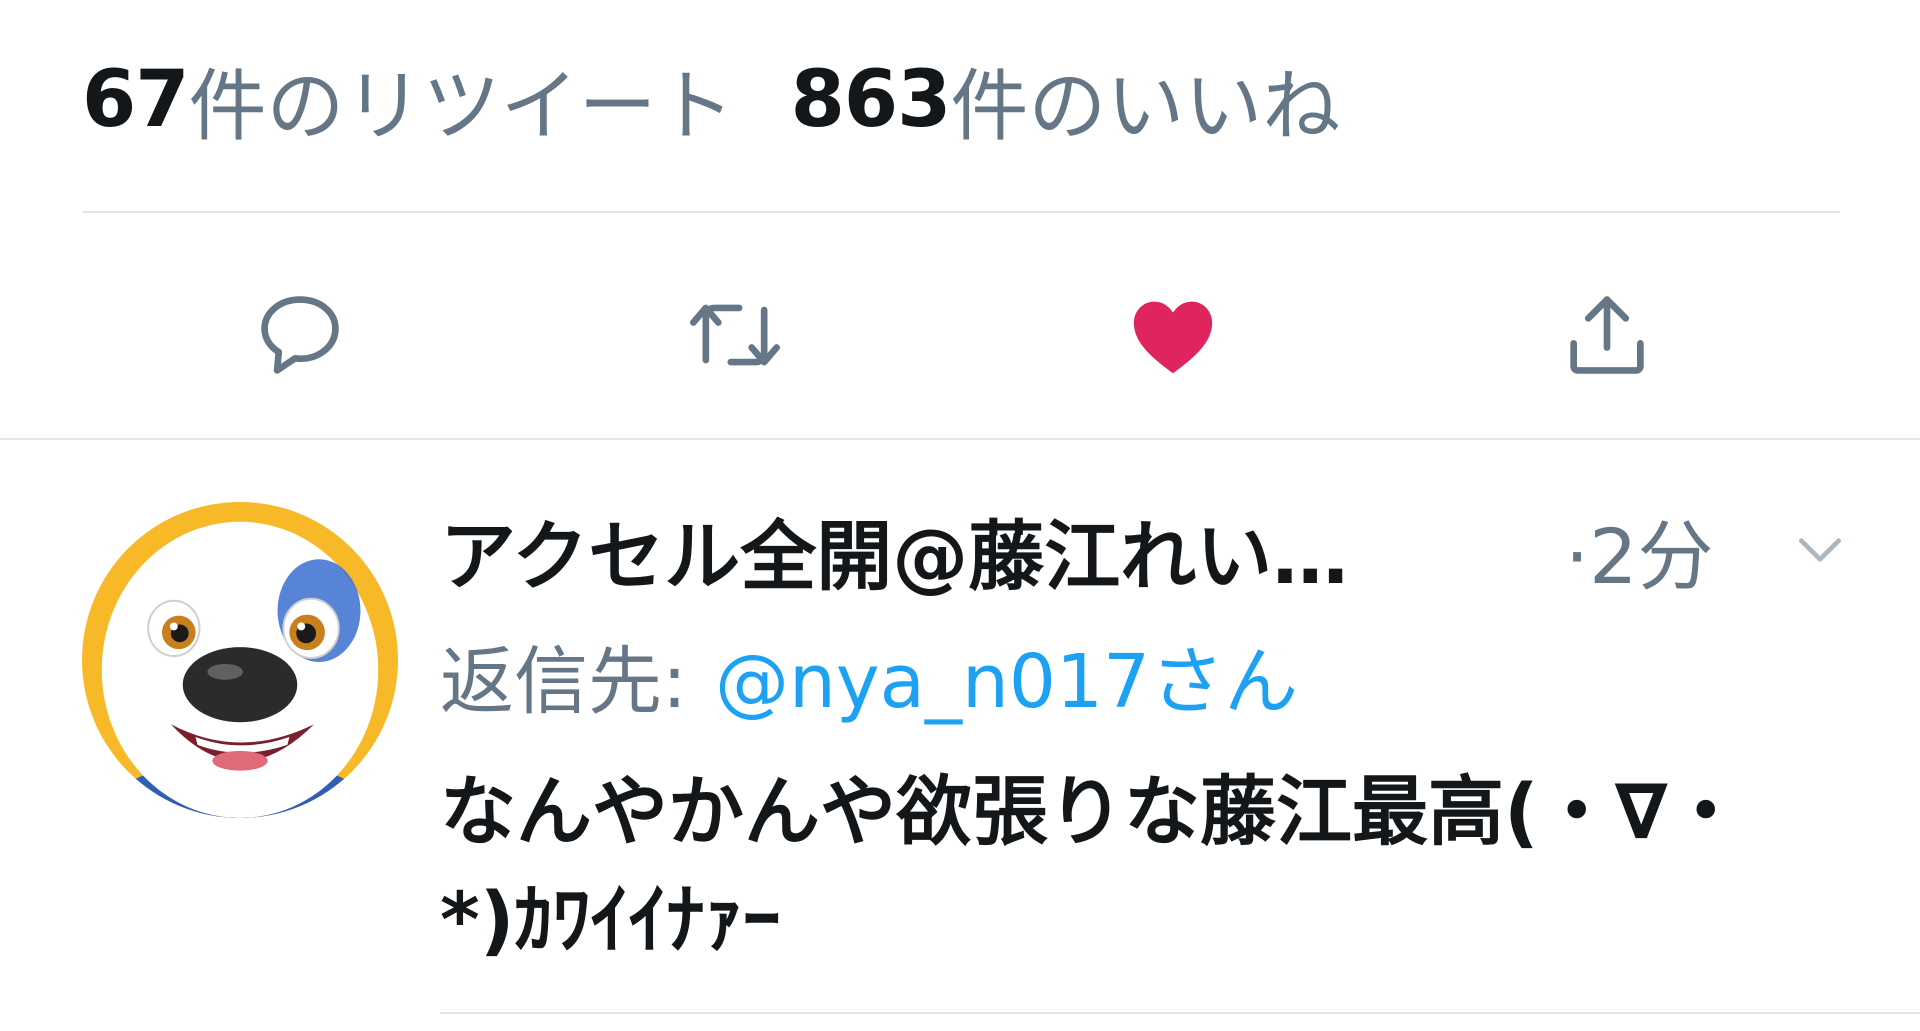  I want to click on reply-prefix: 返信先:, so click(563, 681).